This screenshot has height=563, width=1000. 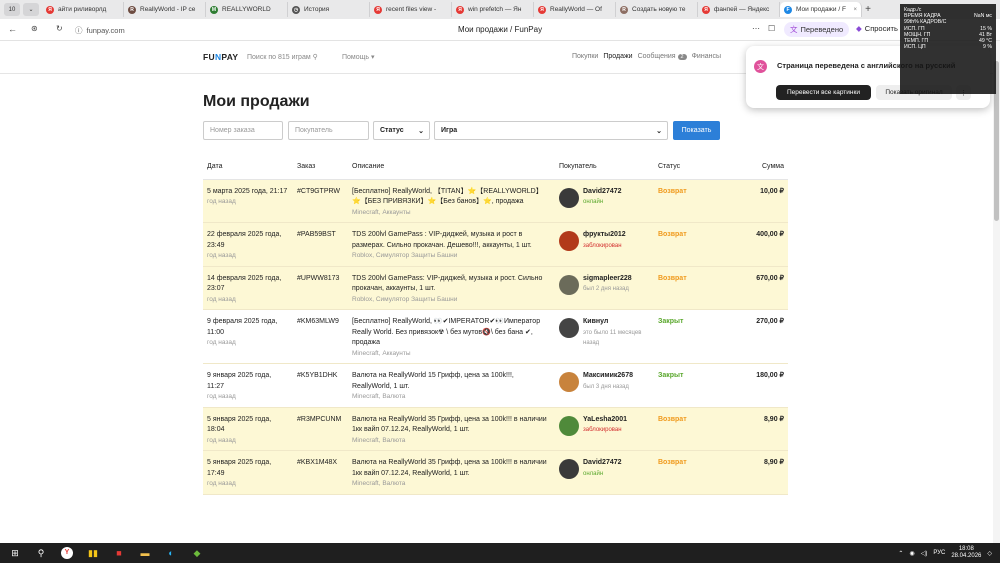 I want to click on tab-list-chevron-icon: ⌄, so click(x=31, y=9).